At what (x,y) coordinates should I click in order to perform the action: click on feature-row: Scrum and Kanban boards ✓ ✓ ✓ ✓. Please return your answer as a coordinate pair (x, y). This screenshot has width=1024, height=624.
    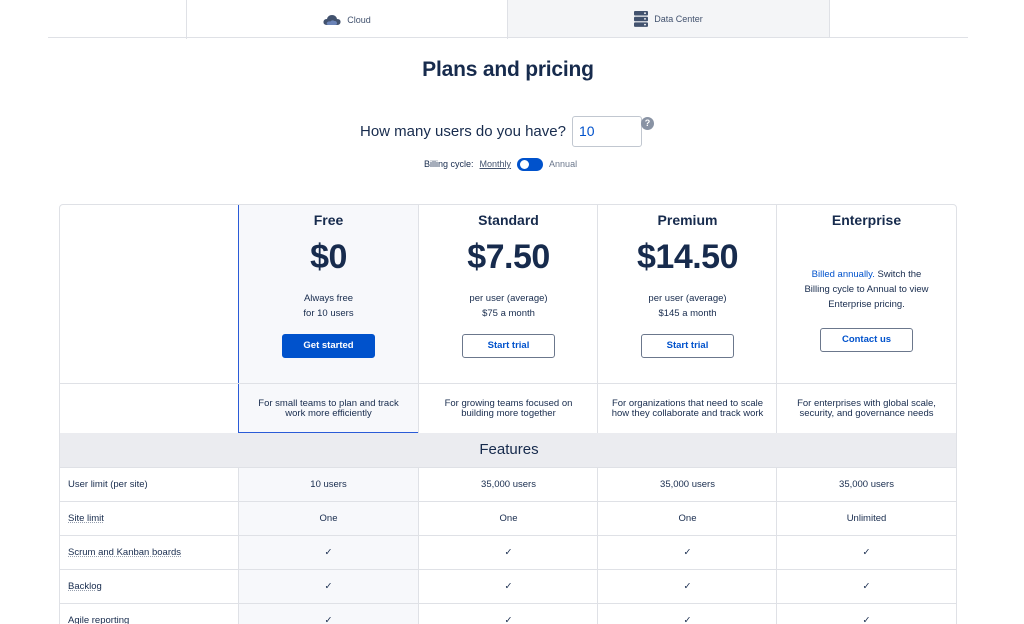
    Looking at the image, I should click on (508, 552).